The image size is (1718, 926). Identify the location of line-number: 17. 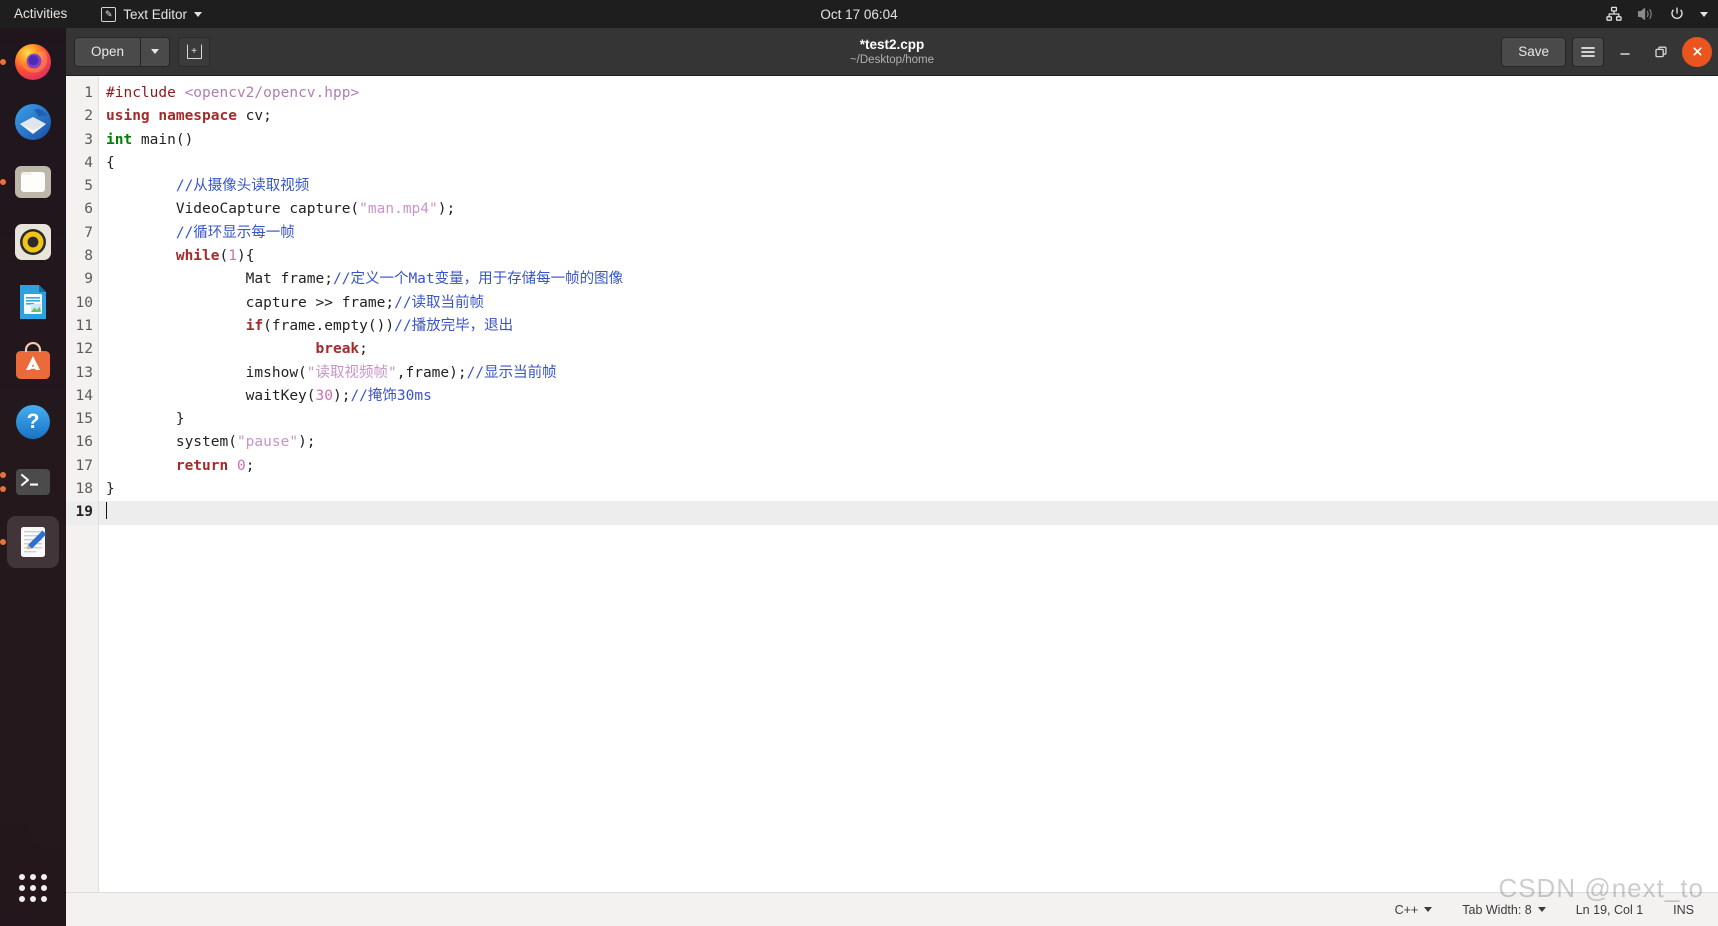
(84, 465).